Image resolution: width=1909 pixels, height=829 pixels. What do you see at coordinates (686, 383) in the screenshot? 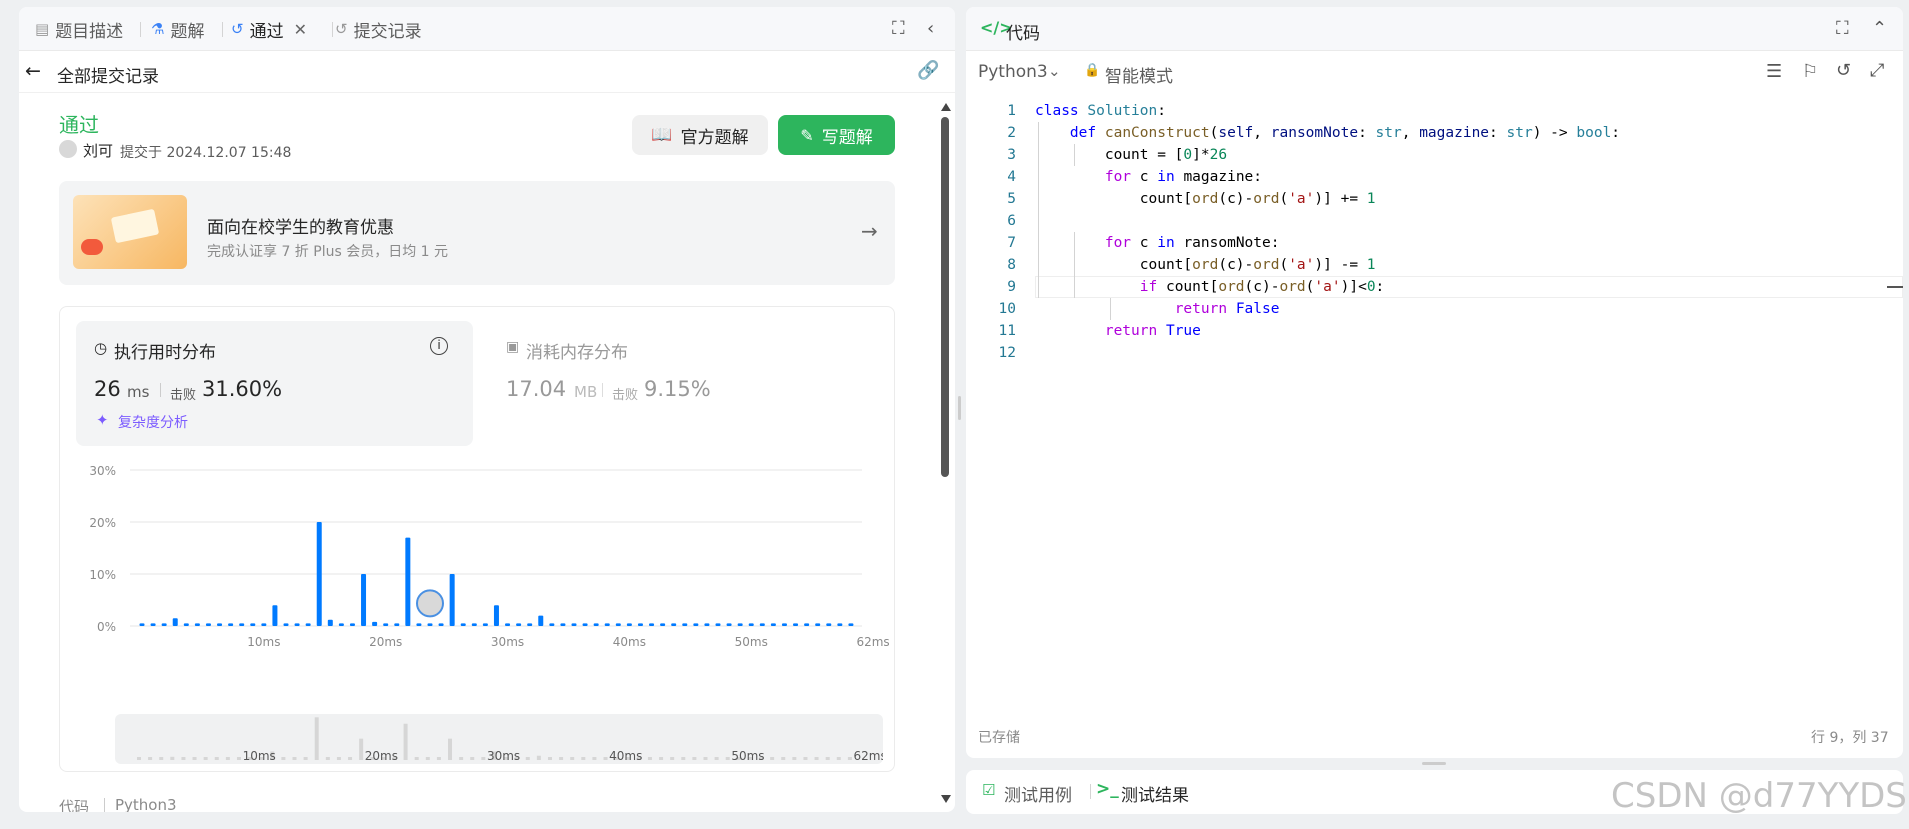
I see `memory-box: ▣ 消耗内存分布 17.04 MB 击败 9.15%` at bounding box center [686, 383].